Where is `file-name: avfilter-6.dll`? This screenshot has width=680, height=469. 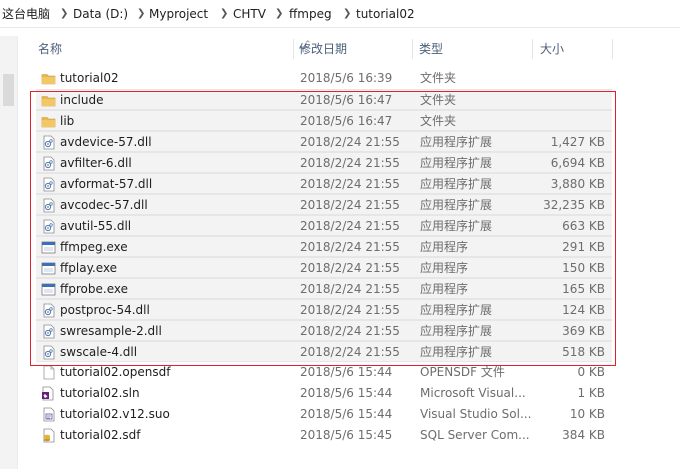
file-name: avfilter-6.dll is located at coordinates (96, 163).